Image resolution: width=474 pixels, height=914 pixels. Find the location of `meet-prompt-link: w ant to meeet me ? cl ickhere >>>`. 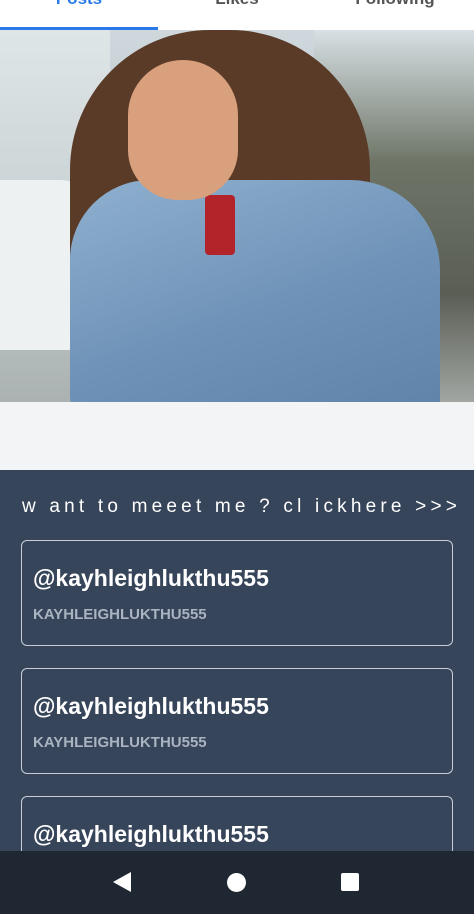

meet-prompt-link: w ant to meeet me ? cl ickhere >>> is located at coordinates (242, 507).